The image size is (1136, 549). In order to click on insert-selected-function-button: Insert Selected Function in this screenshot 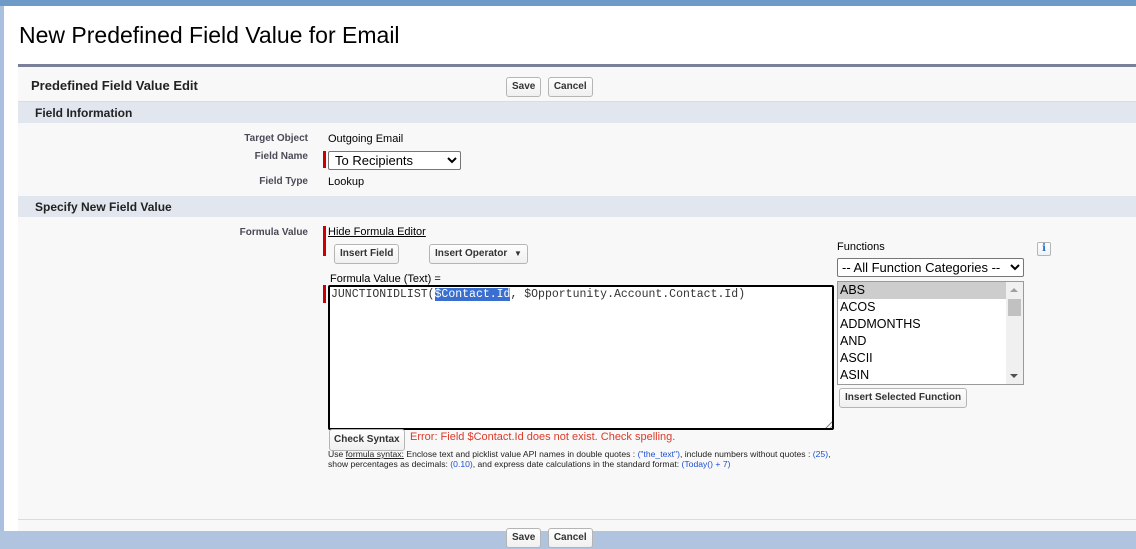, I will do `click(903, 398)`.